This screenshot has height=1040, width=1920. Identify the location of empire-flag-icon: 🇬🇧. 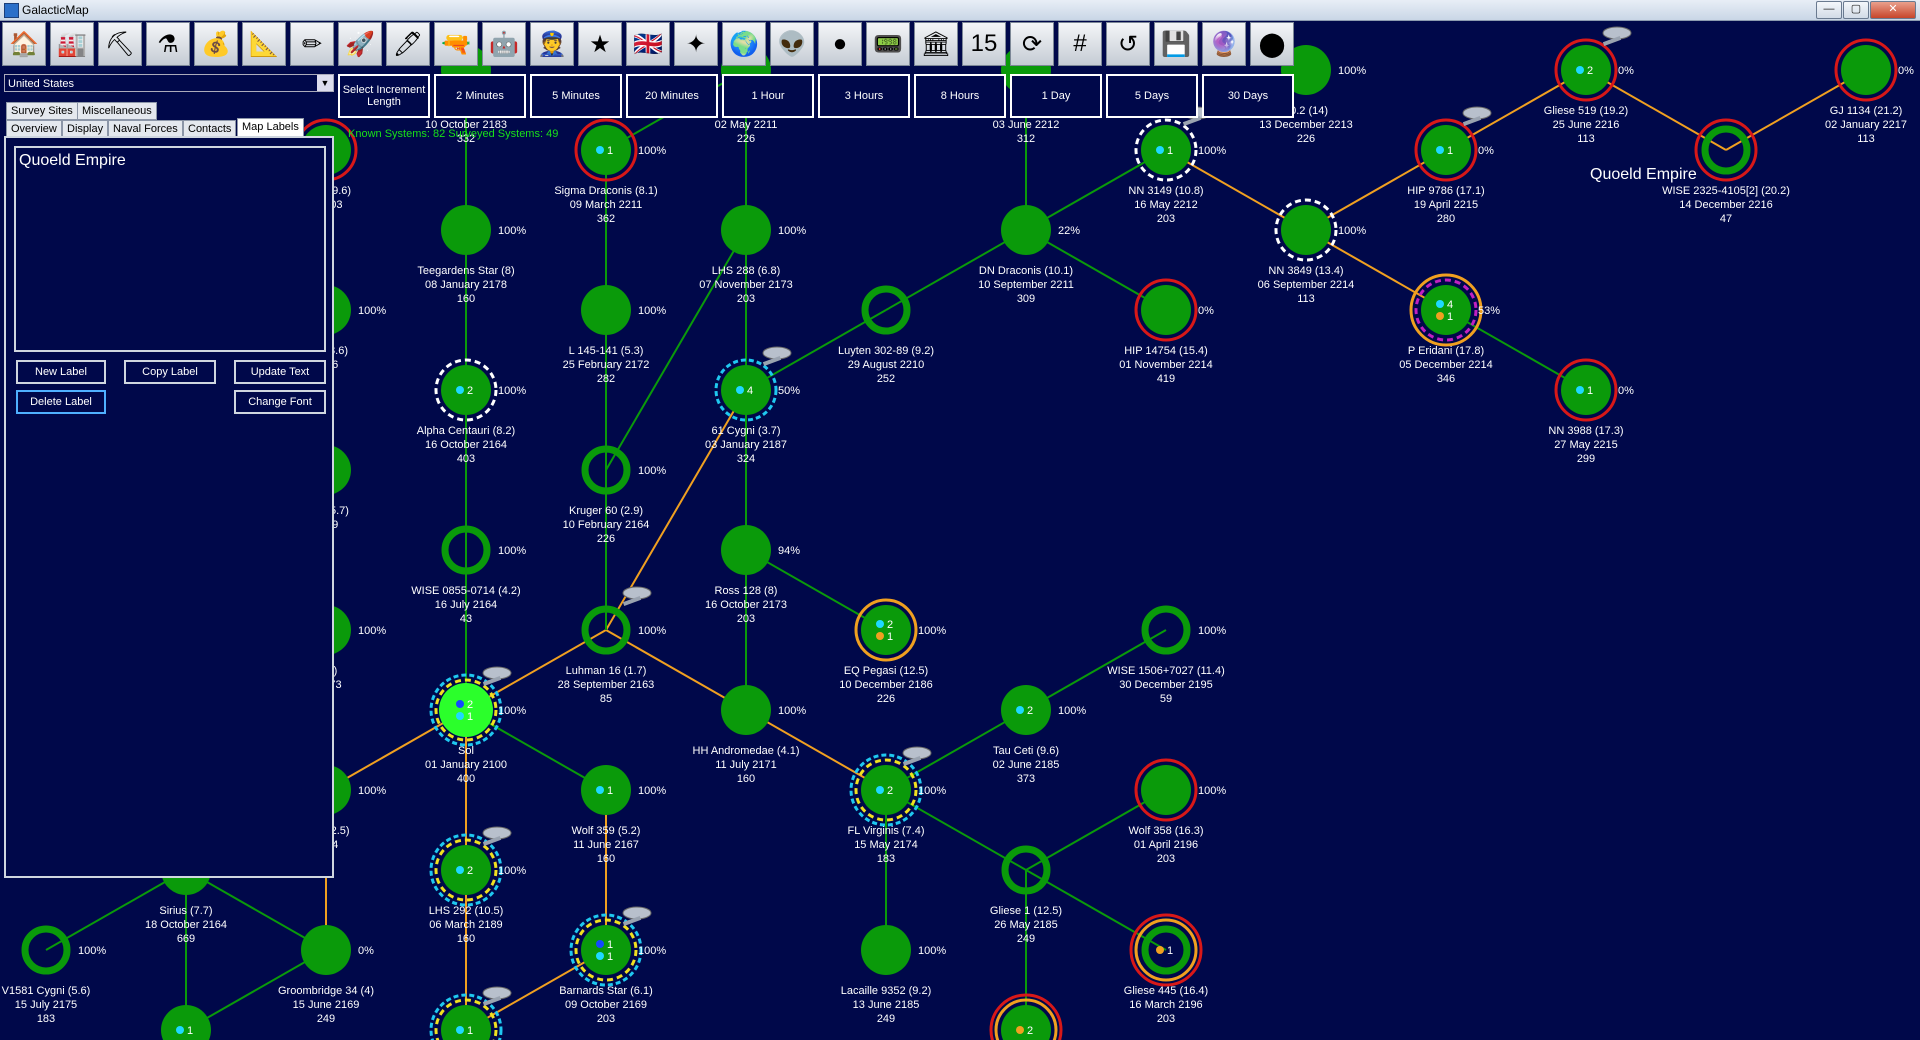
(648, 44).